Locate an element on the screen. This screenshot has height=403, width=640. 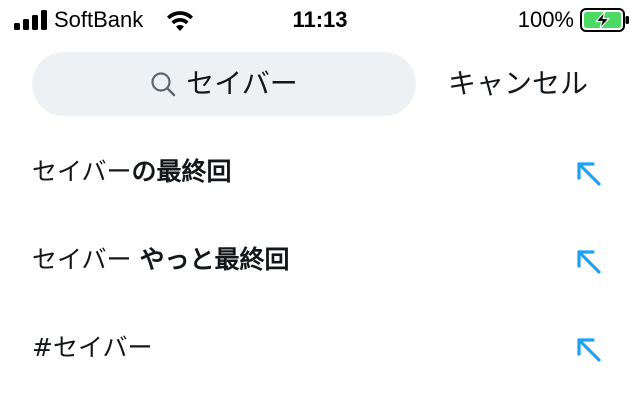
battery-charging-icon is located at coordinates (604, 20).